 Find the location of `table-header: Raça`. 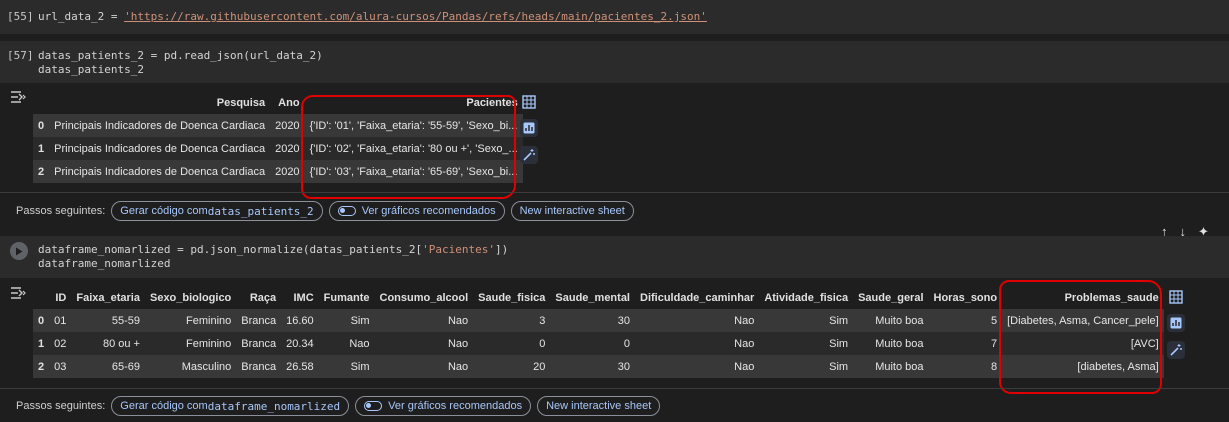

table-header: Raça is located at coordinates (263, 297).